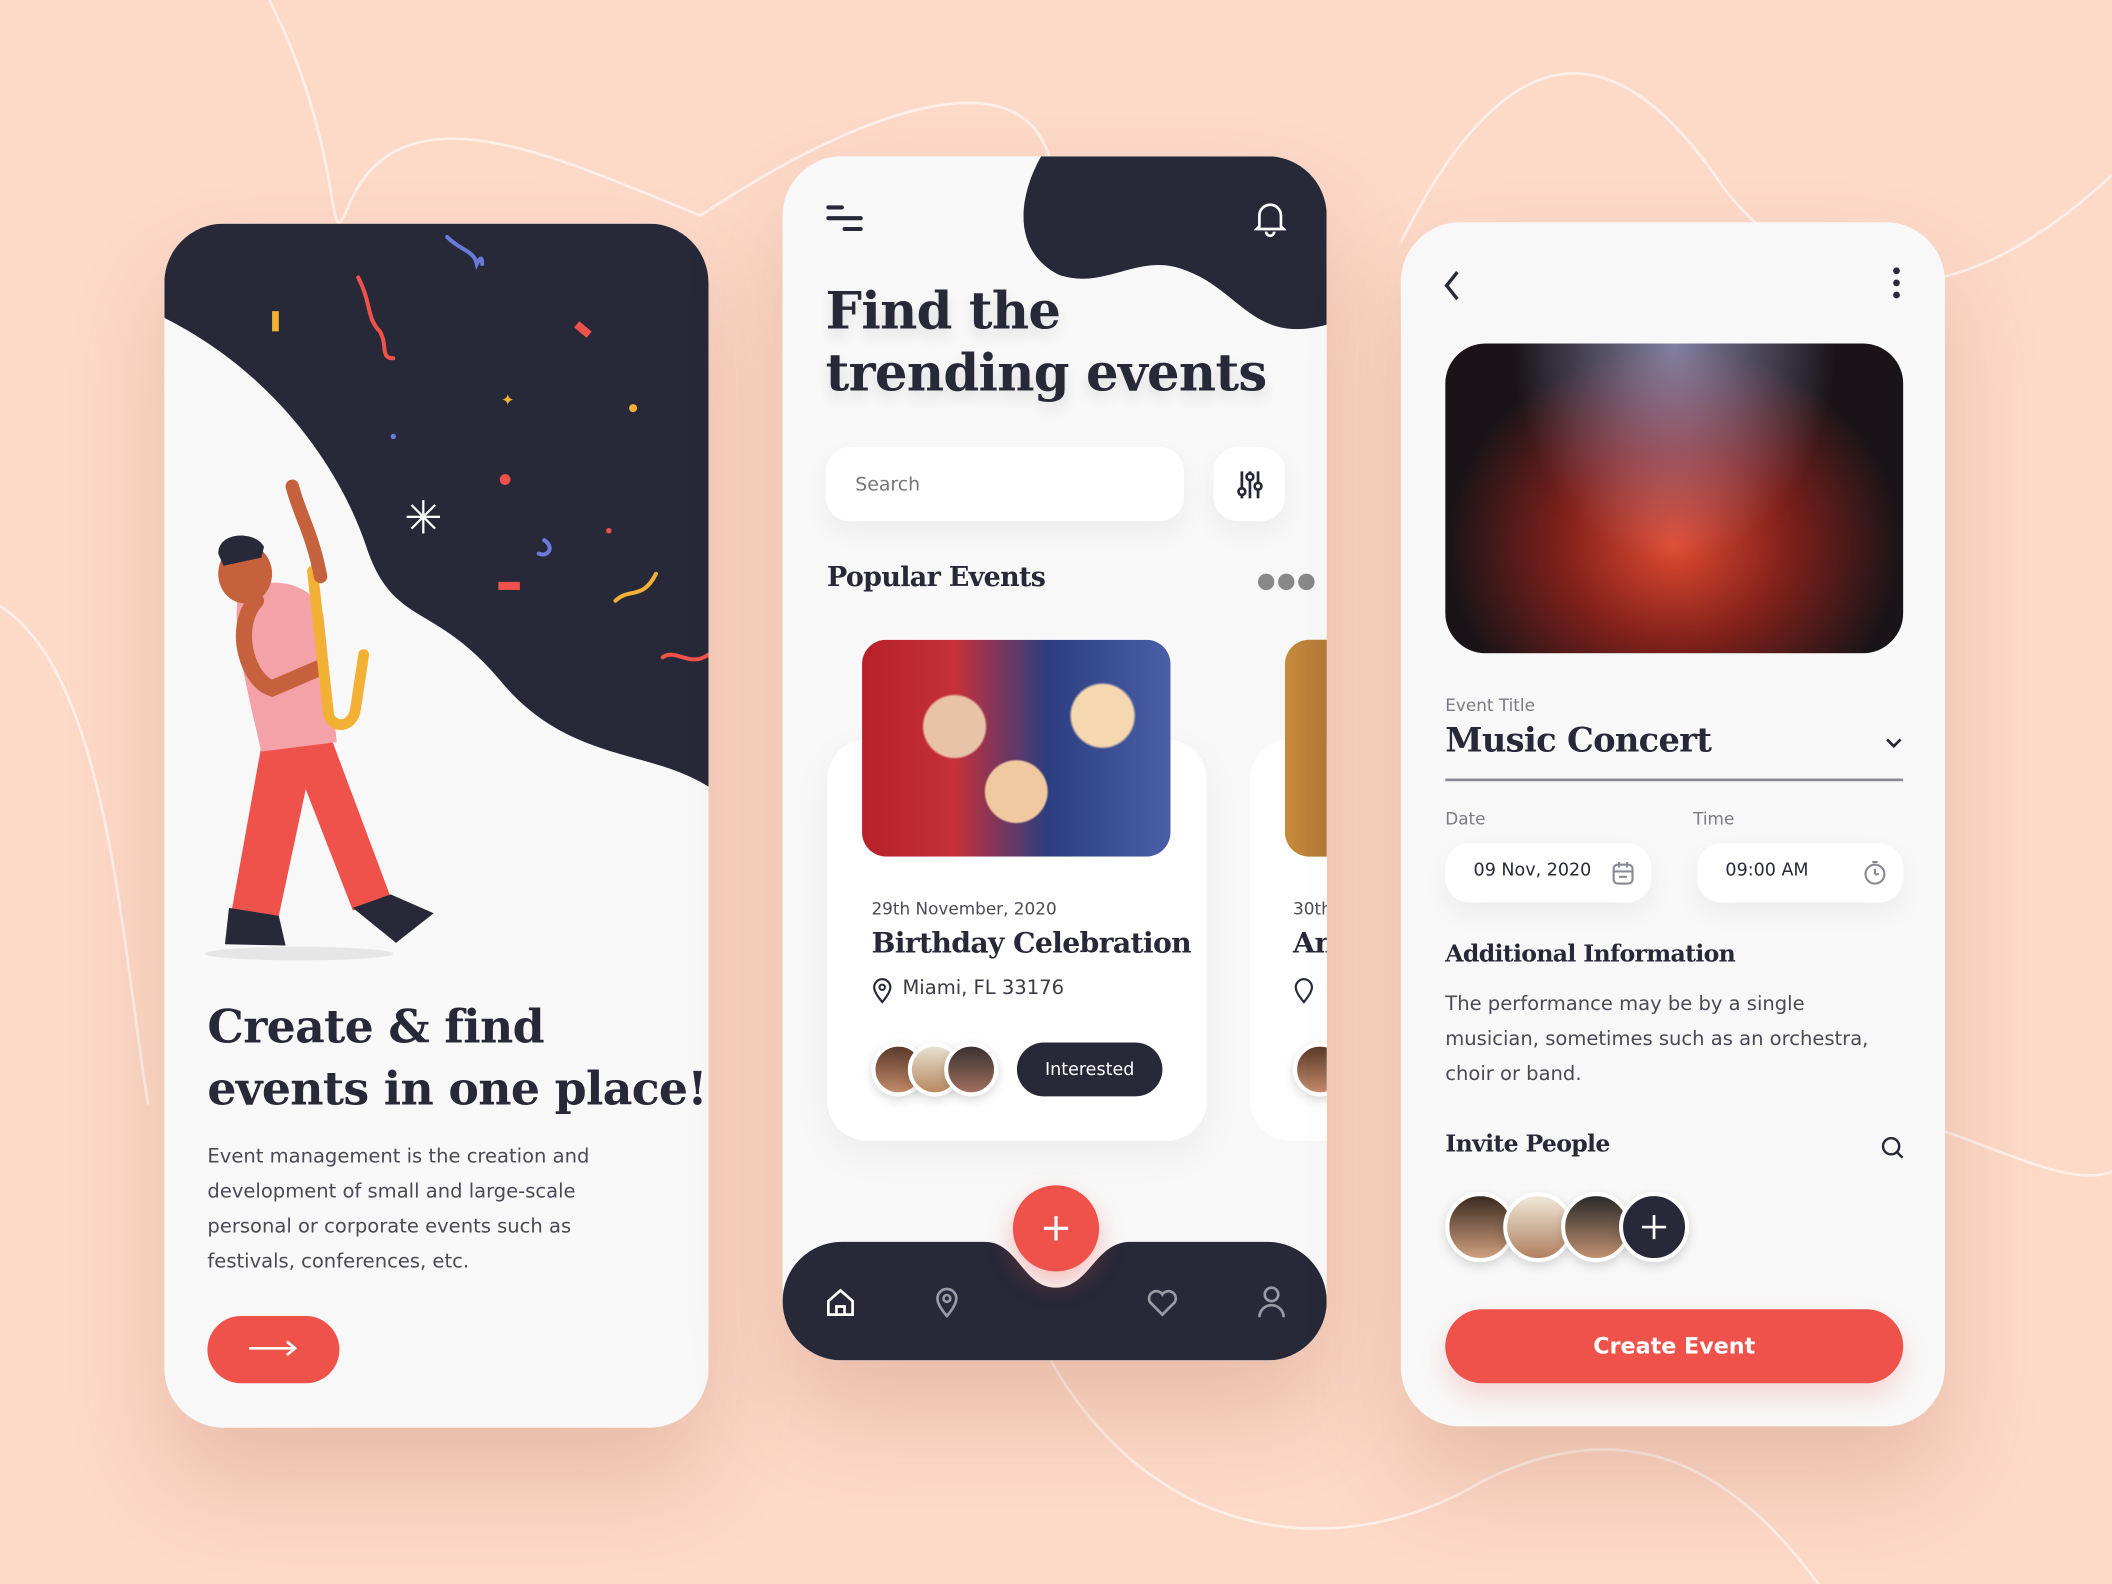  Describe the element at coordinates (1287, 580) in the screenshot. I see `more-horizontal-icon: ●●●` at that location.